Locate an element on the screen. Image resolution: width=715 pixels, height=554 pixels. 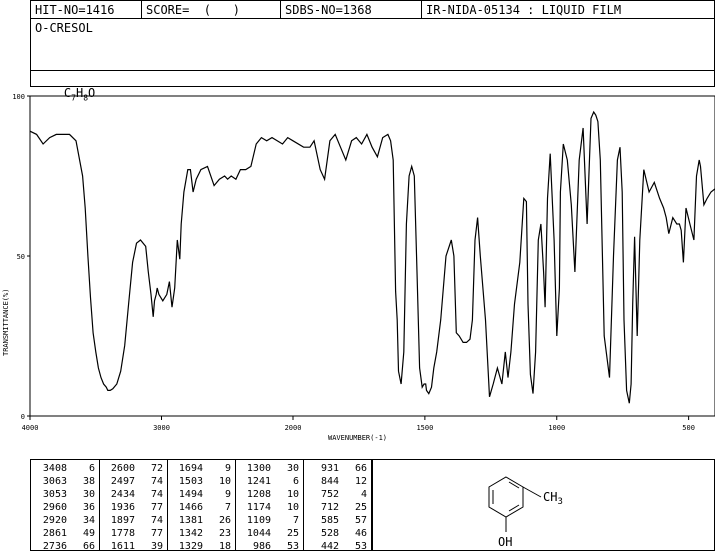
formula-divider is located at coordinates (372, 70).